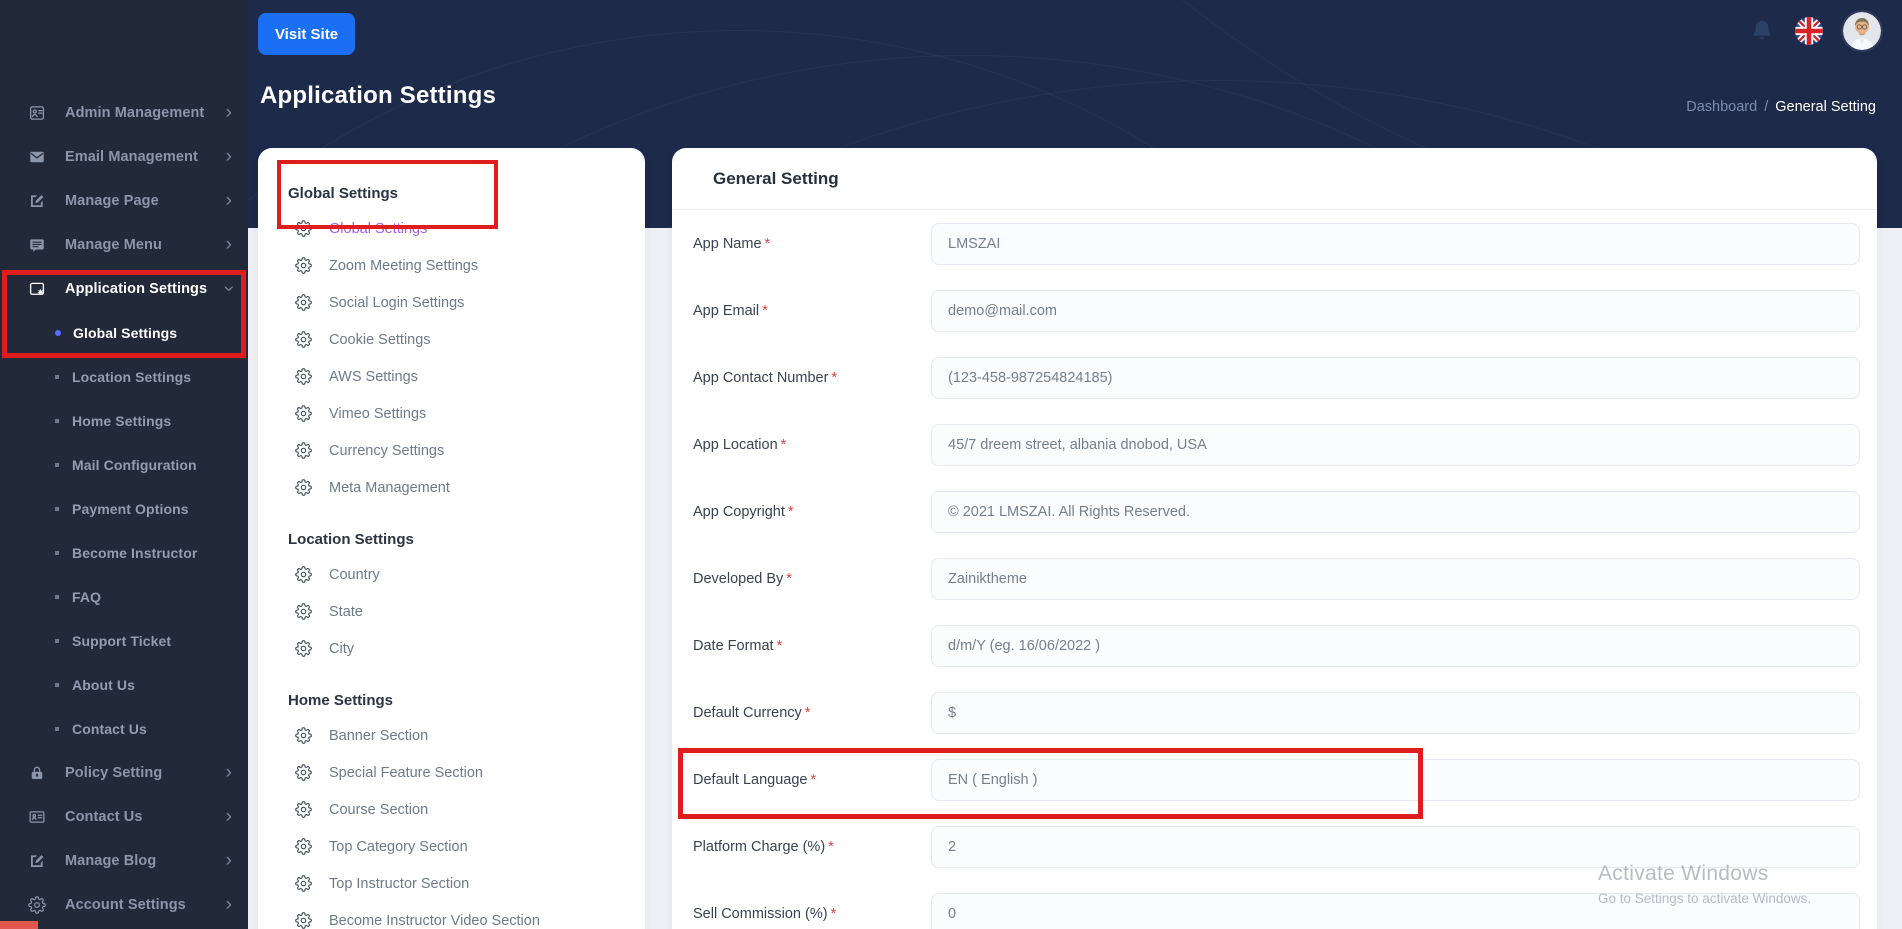  Describe the element at coordinates (451, 772) in the screenshot. I see `settings-nav-special-feature-section: Special Feature Section` at that location.